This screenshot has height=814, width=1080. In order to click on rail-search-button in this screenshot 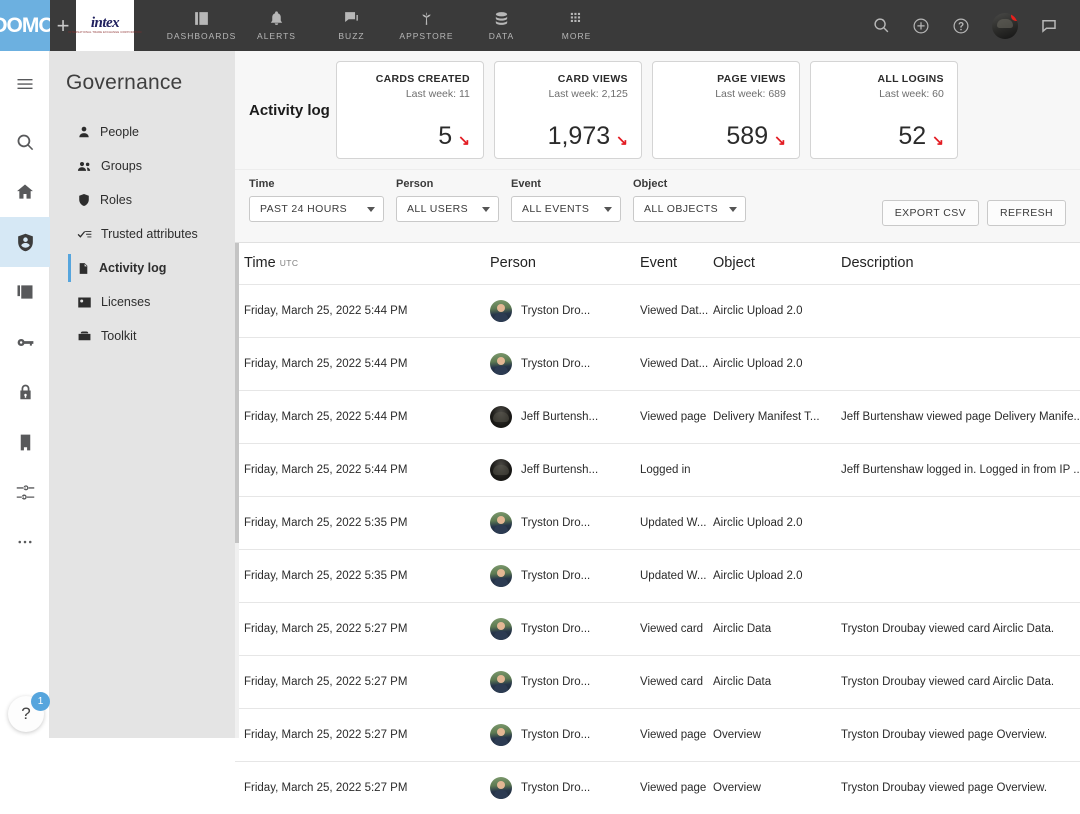, I will do `click(25, 142)`.